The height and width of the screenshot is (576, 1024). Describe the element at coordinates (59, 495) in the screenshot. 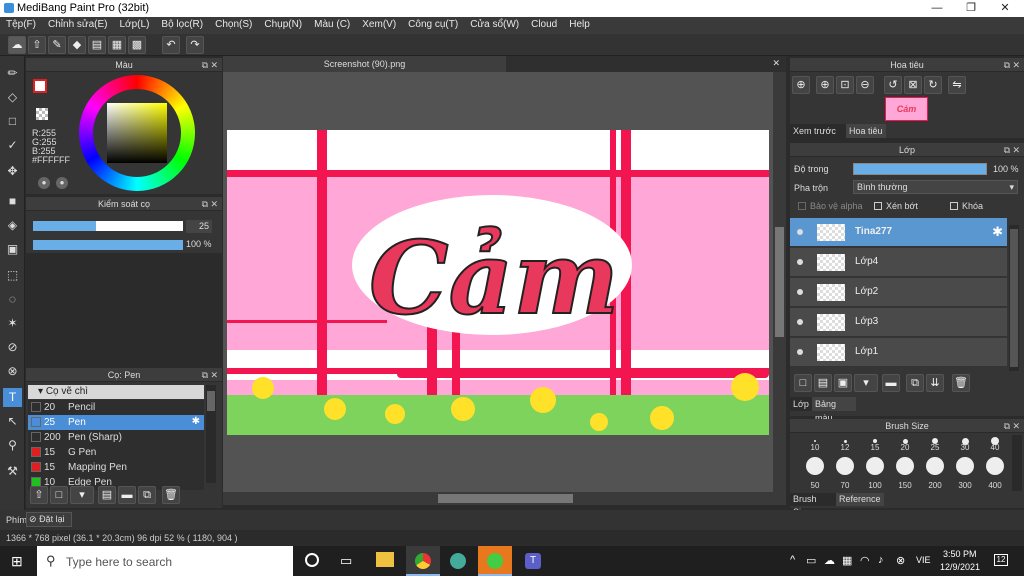

I see `new-brush-icon: □` at that location.